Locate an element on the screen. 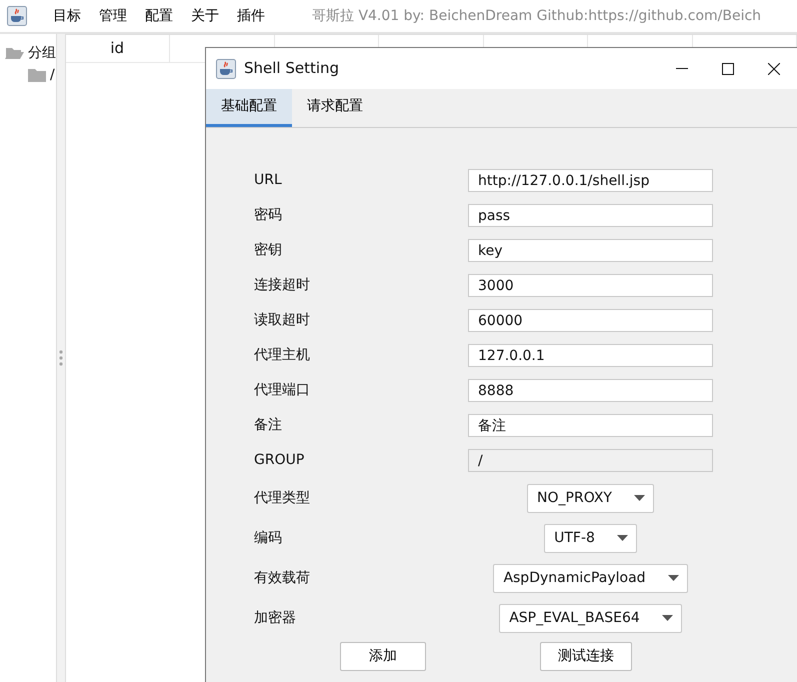 The width and height of the screenshot is (797, 682). app-info-text: 哥斯拉 V4.01 by: BeichenDream Github:https://github.com/Beich is located at coordinates (537, 16).